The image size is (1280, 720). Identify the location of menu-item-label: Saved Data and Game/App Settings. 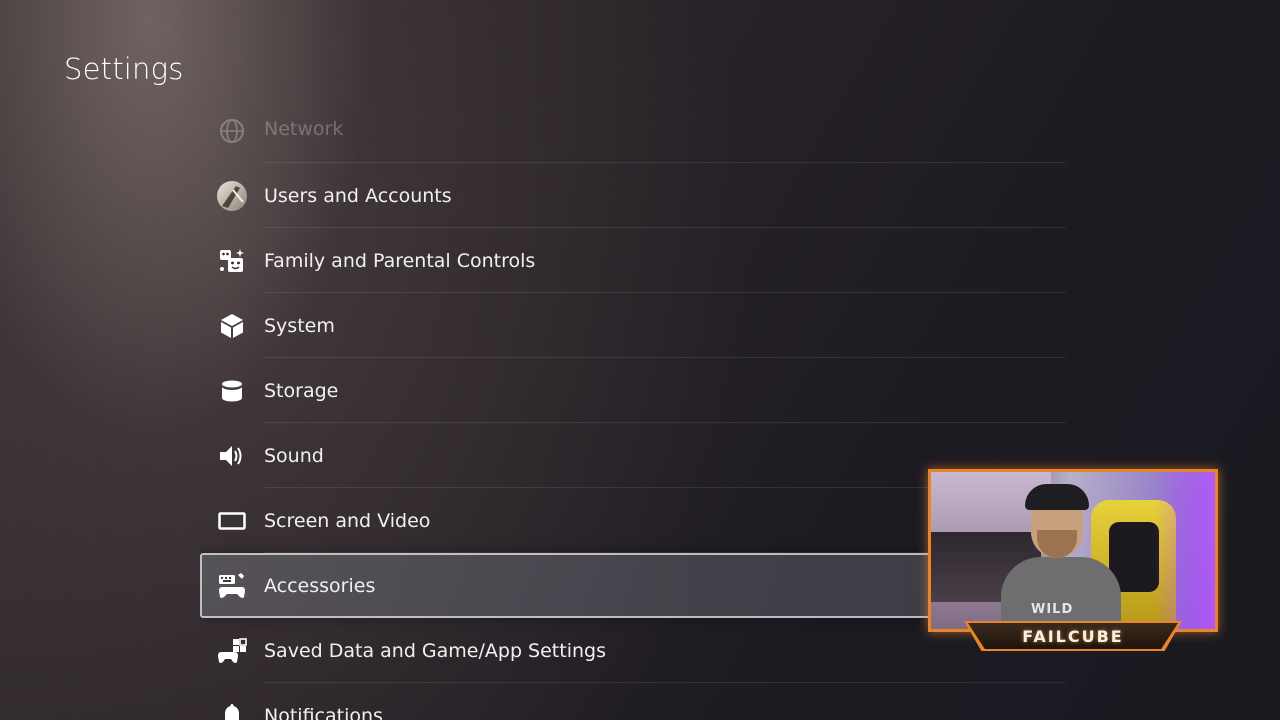
(435, 650).